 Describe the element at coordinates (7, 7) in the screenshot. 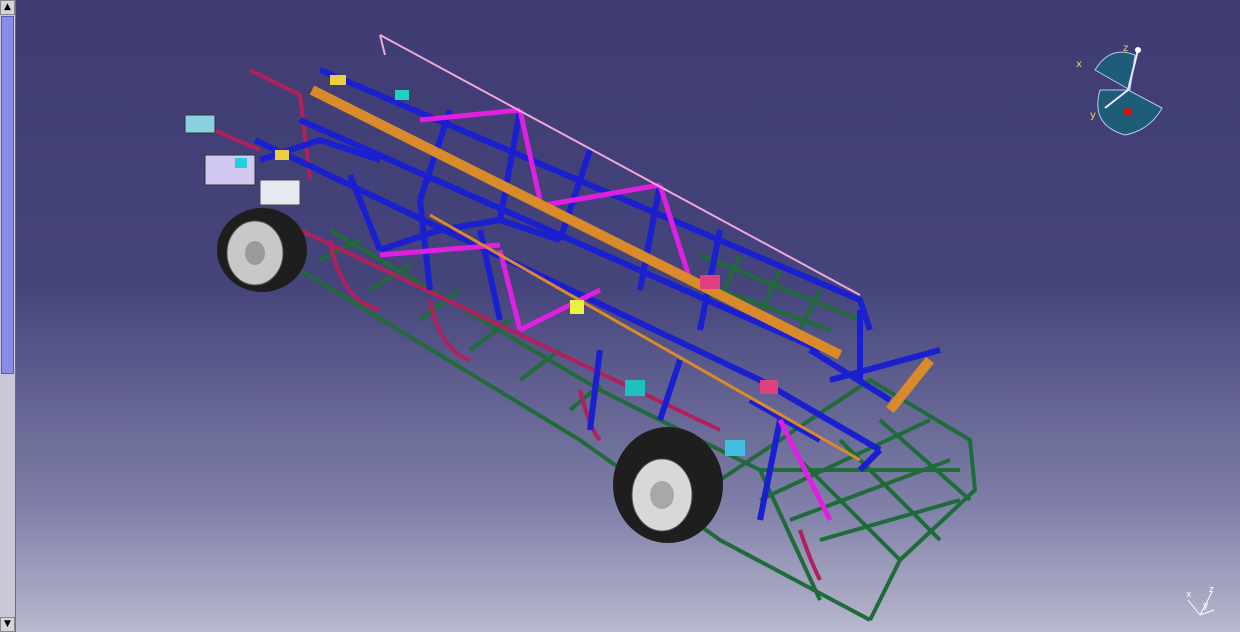

I see `scroll-up-arrow-icon: ▲` at that location.